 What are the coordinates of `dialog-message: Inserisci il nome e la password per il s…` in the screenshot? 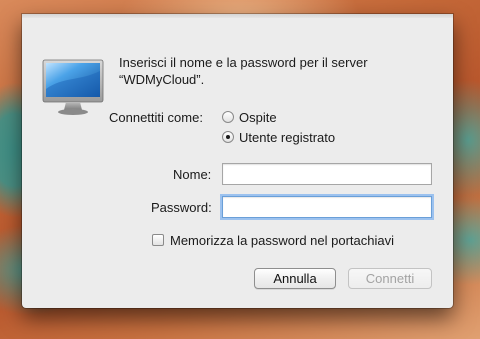 It's located at (243, 71).